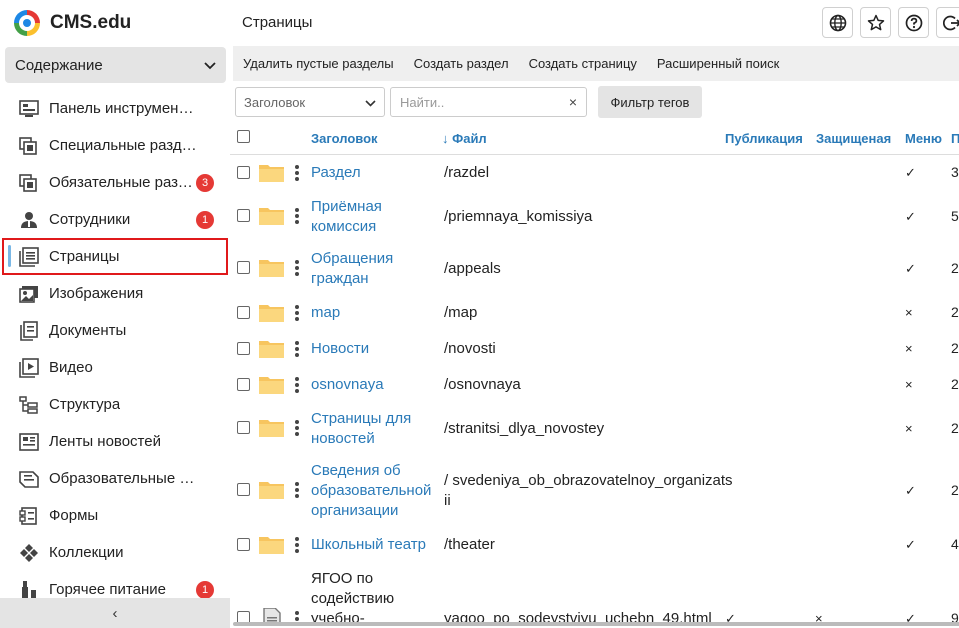 This screenshot has width=959, height=628. I want to click on row-title-link: Сведения об образовательной организации, so click(376, 491).